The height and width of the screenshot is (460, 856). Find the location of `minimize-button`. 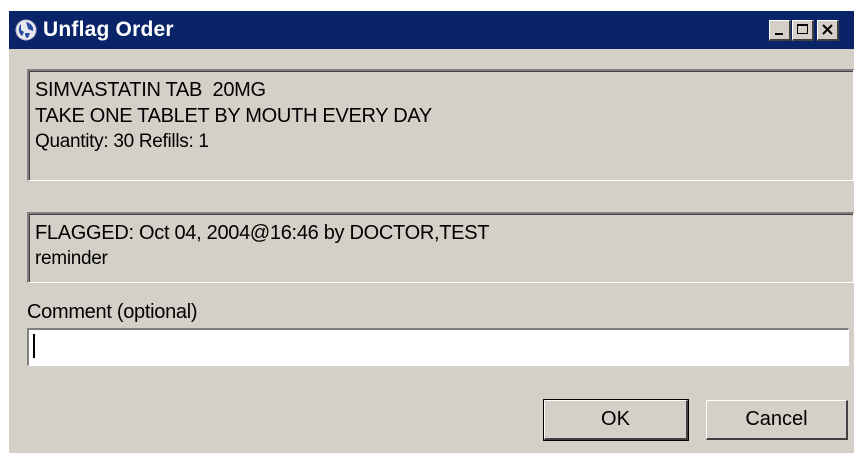

minimize-button is located at coordinates (780, 30).